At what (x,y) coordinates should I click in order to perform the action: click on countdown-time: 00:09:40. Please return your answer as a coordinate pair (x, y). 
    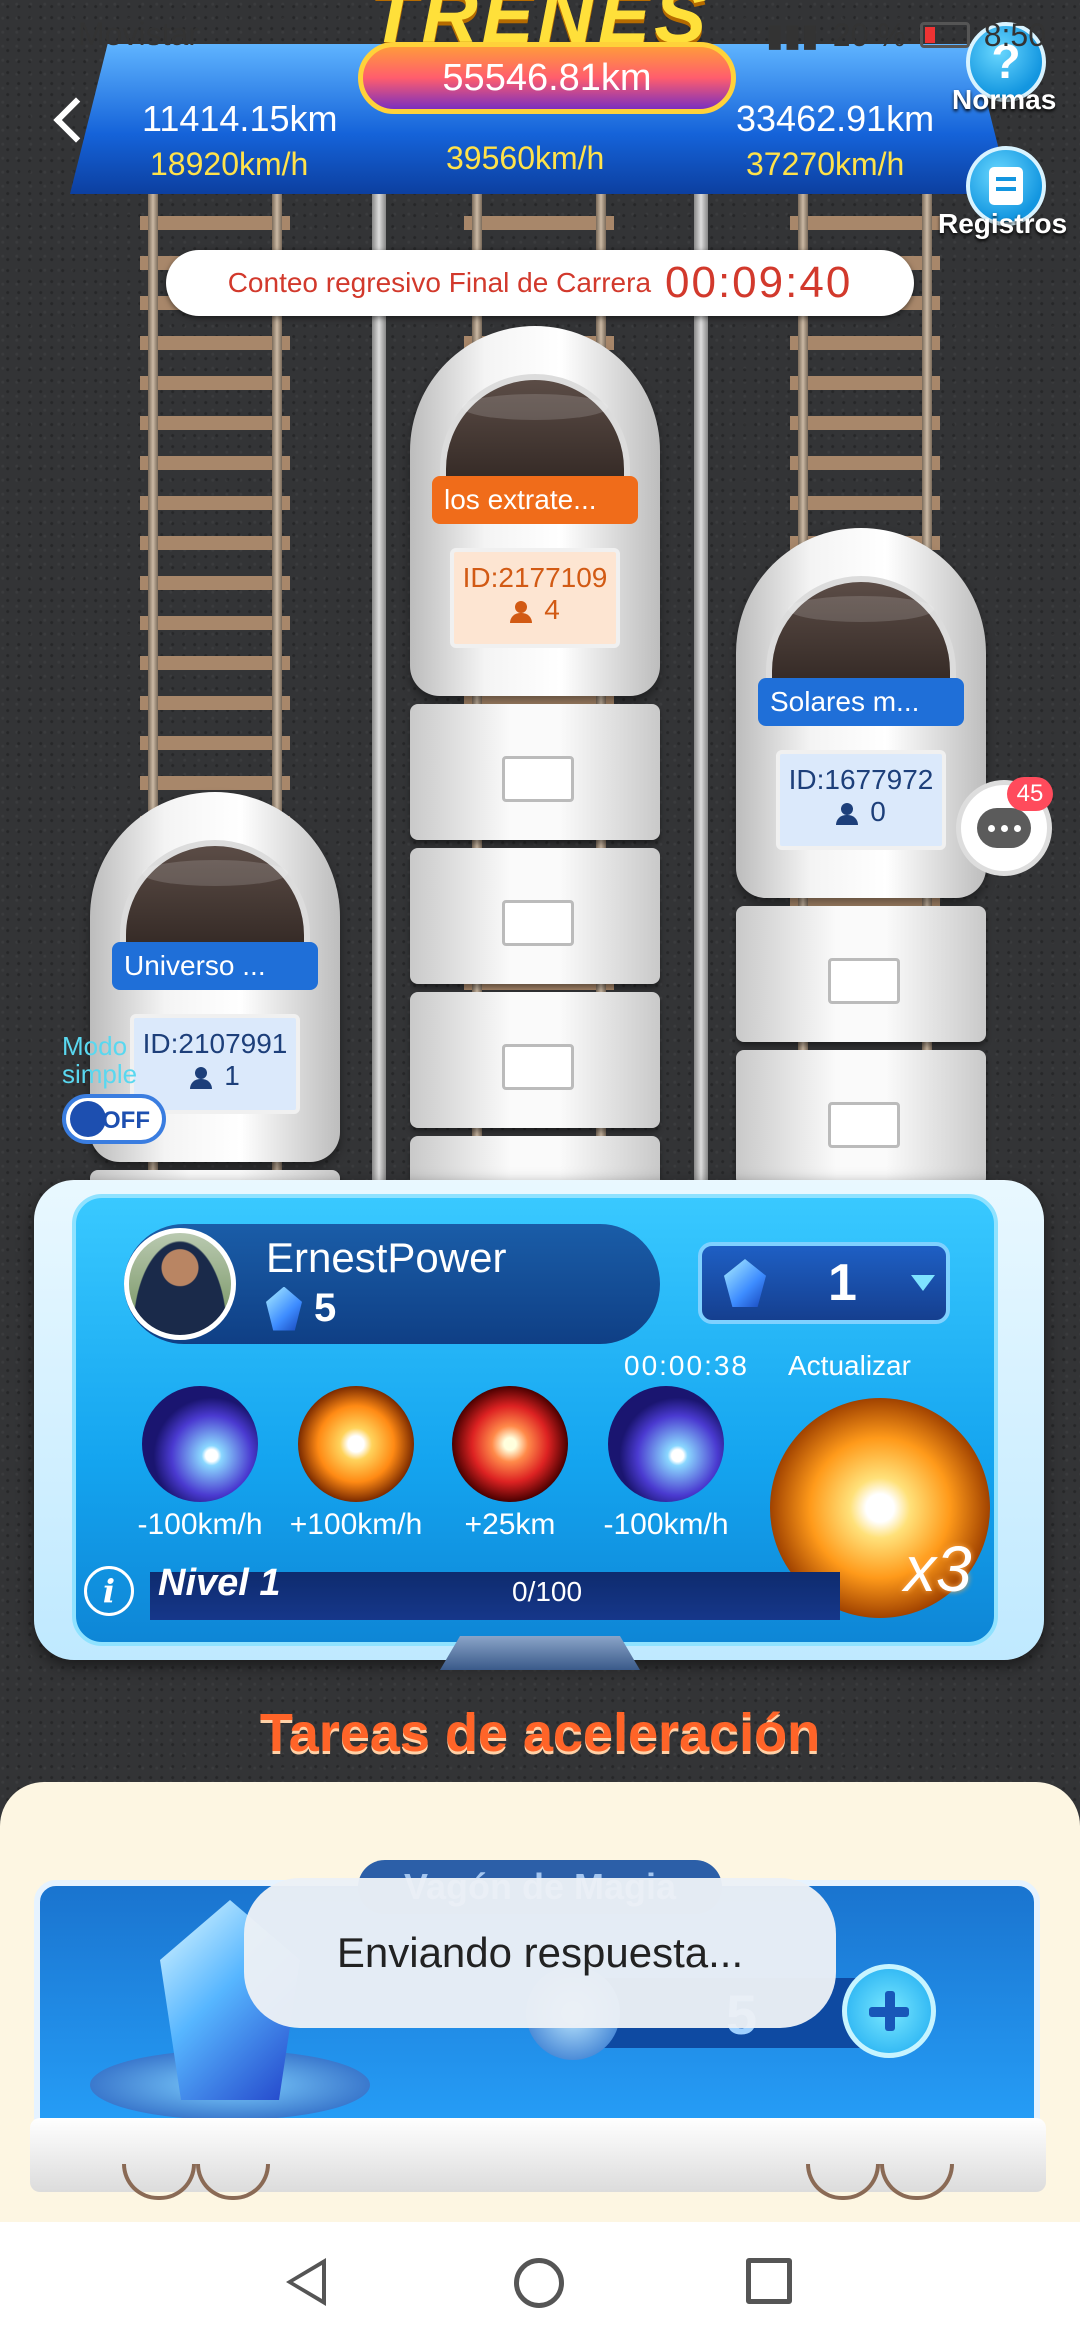
    Looking at the image, I should click on (759, 282).